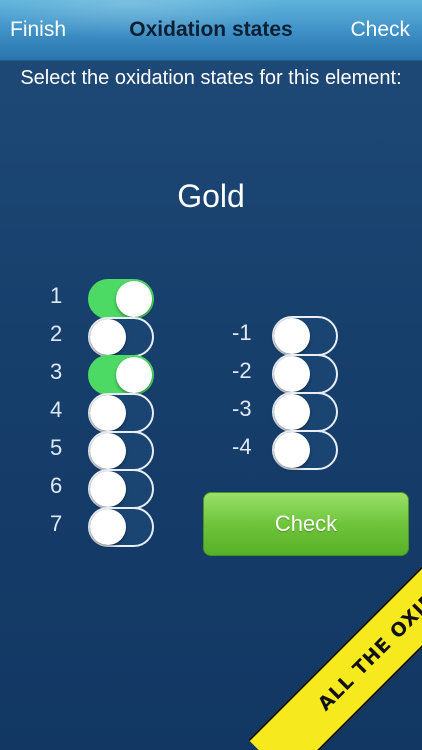 Image resolution: width=422 pixels, height=750 pixels. I want to click on state-row-negative-4: -4, so click(287, 450).